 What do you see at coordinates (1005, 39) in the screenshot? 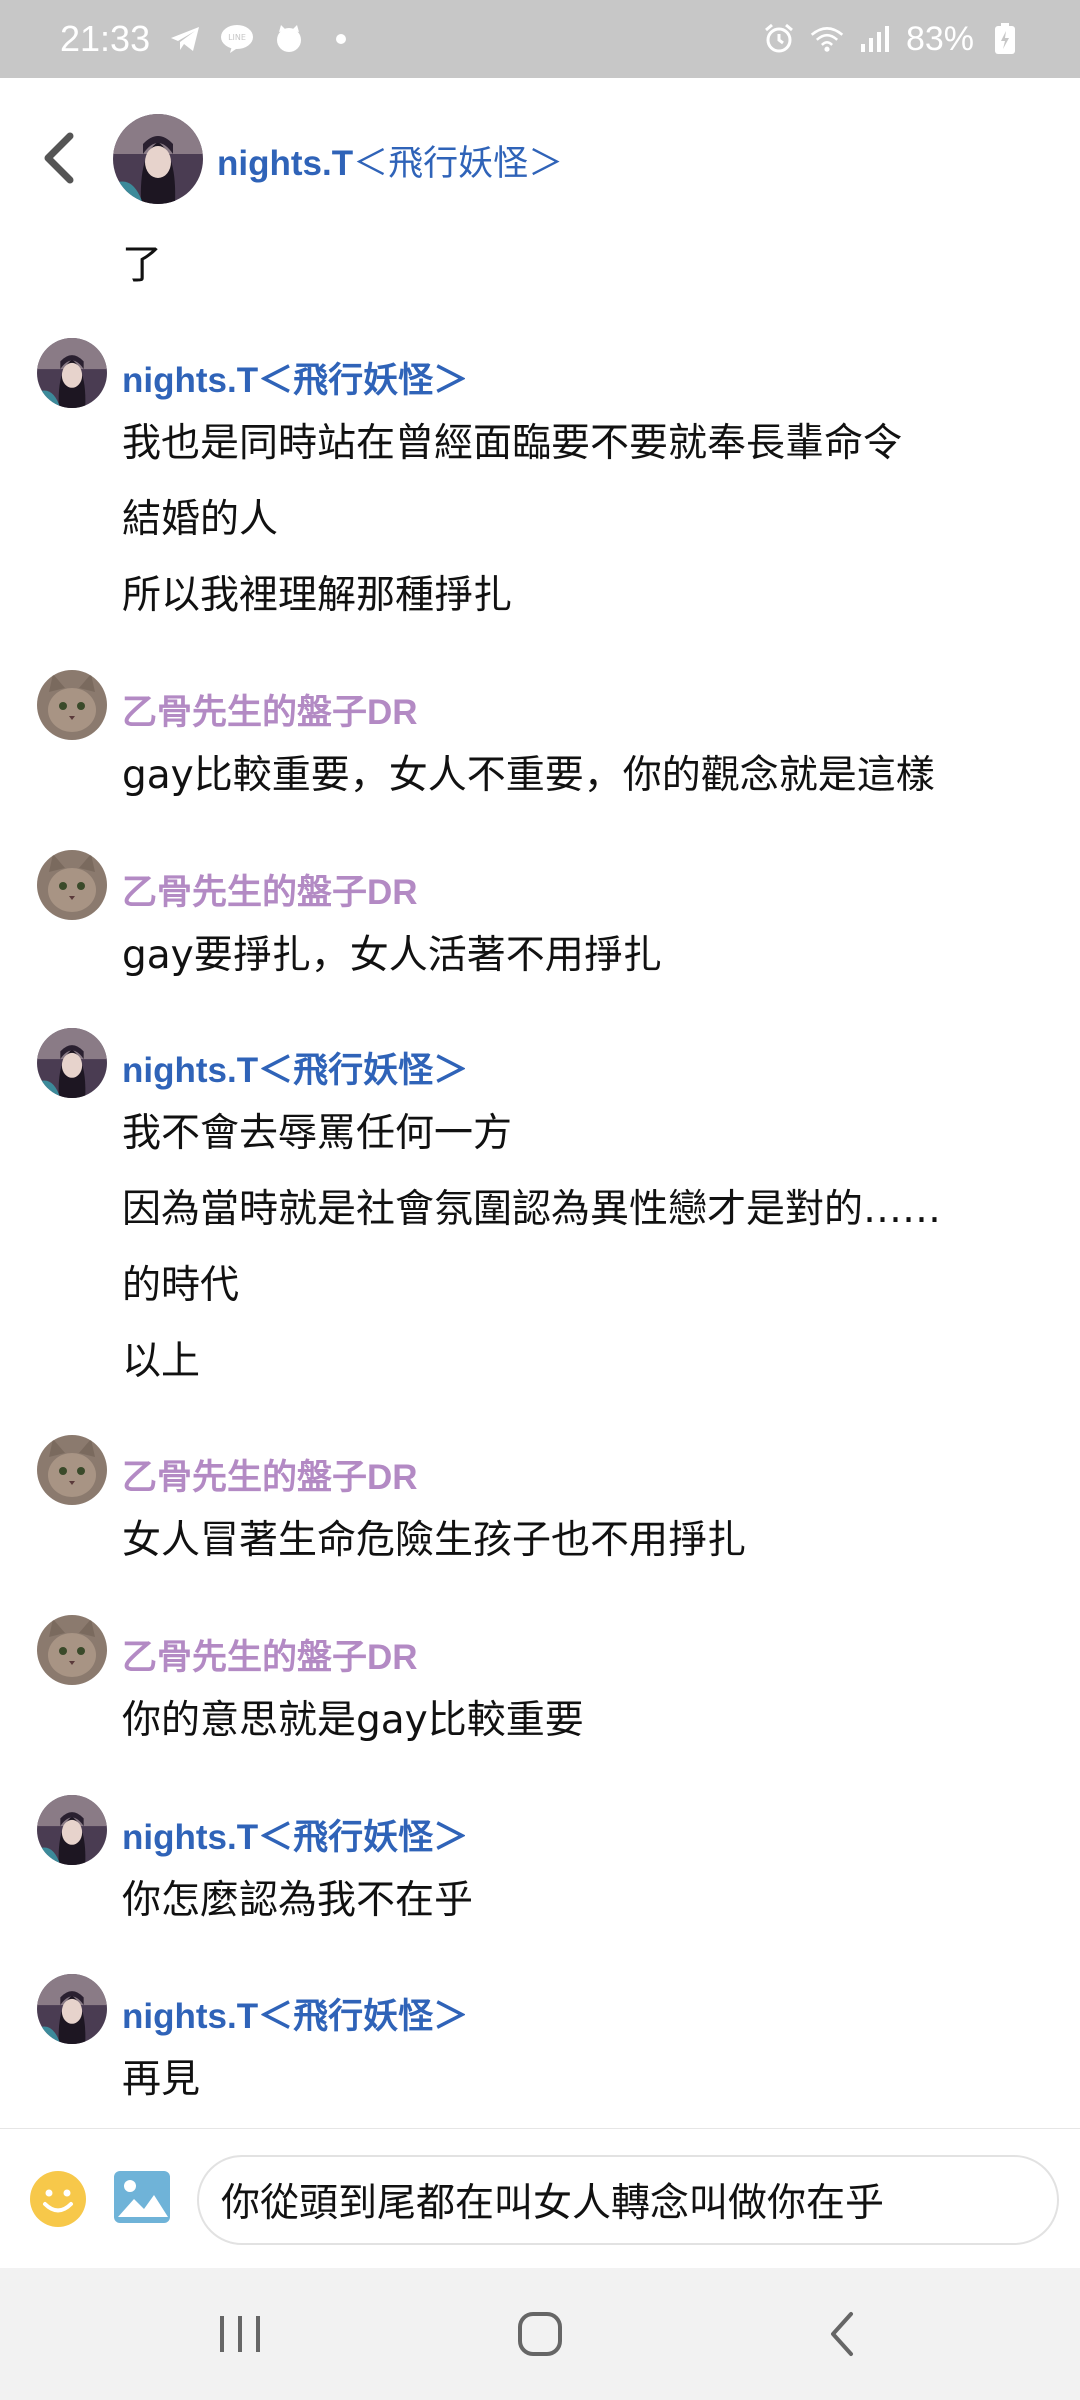
I see `battery-icon` at bounding box center [1005, 39].